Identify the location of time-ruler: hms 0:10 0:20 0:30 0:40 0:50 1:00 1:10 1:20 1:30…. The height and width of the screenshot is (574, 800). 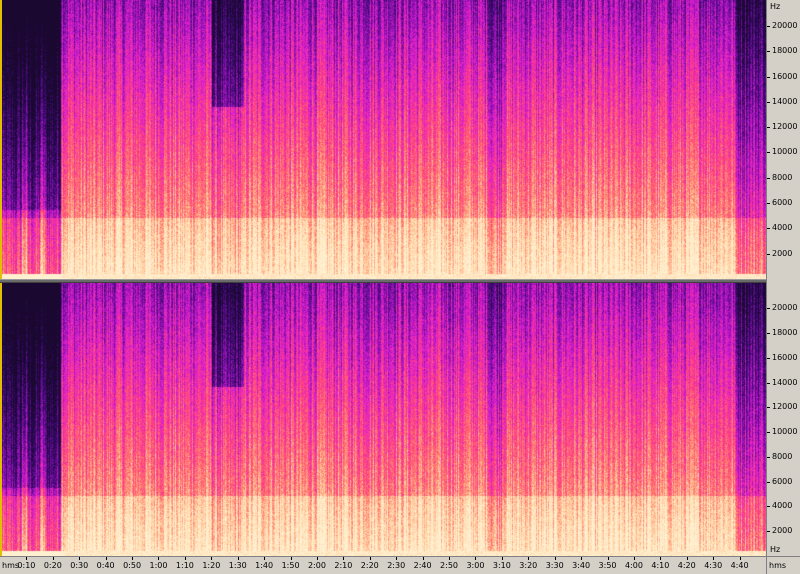
(383, 565).